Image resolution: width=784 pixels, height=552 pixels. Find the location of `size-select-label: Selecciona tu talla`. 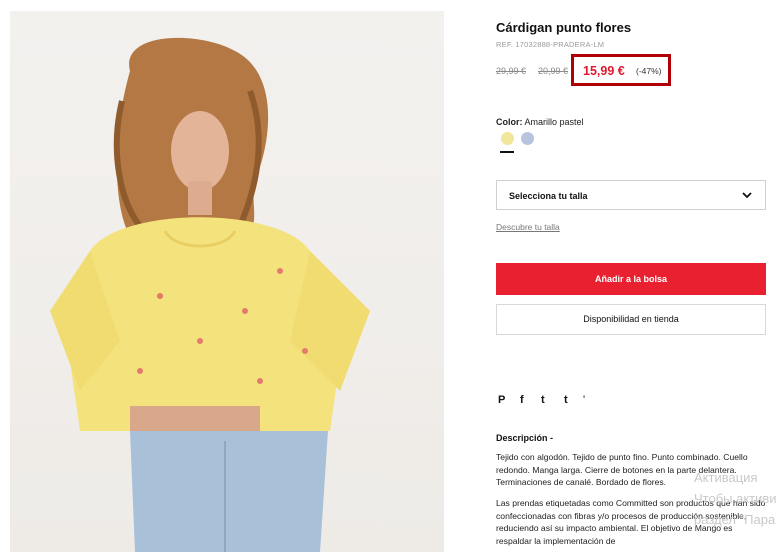

size-select-label: Selecciona tu talla is located at coordinates (548, 196).